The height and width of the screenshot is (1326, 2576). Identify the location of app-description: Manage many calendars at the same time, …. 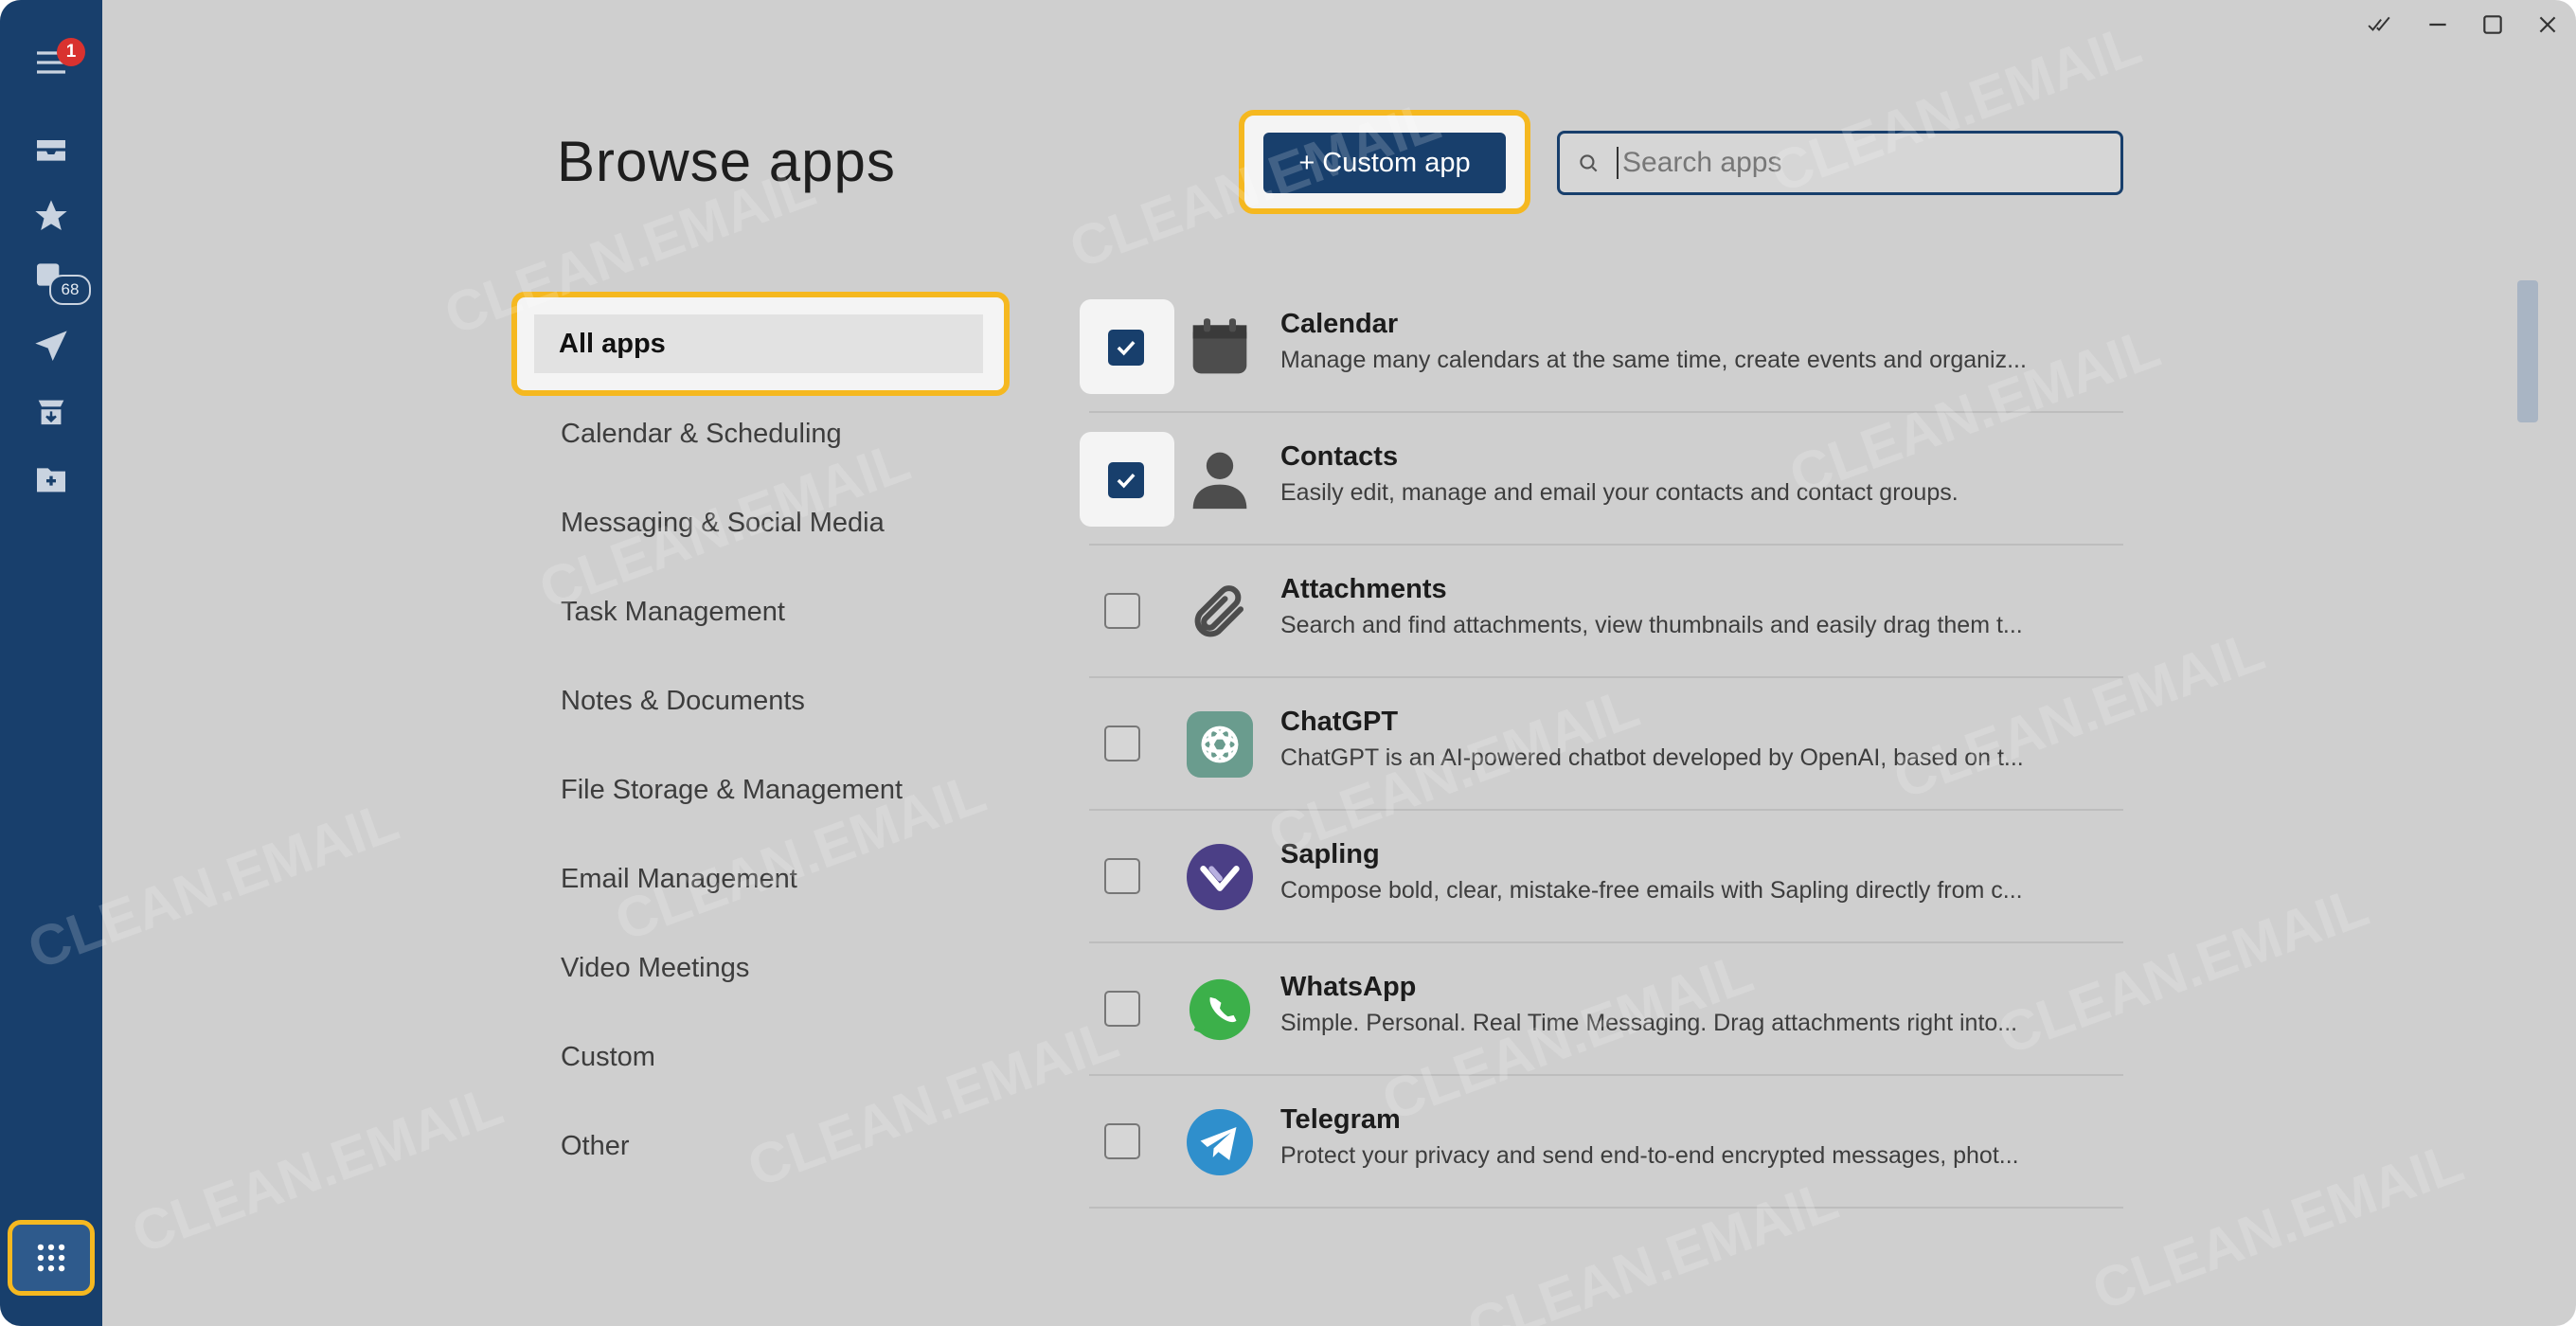
(1653, 360).